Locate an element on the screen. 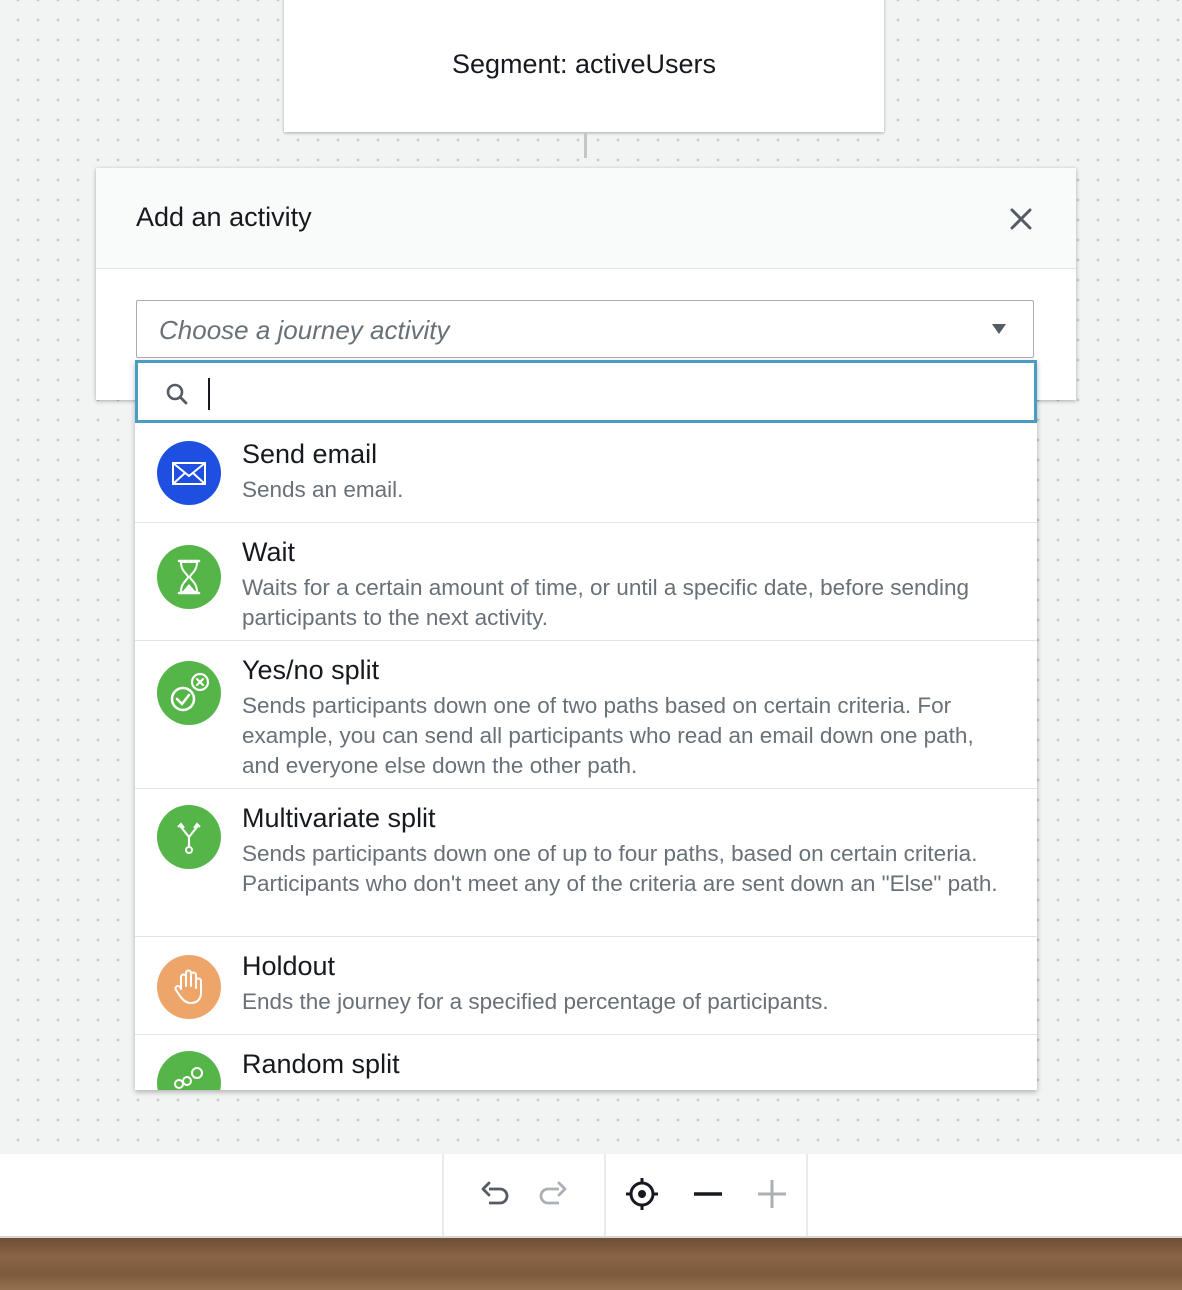  fork-icon is located at coordinates (189, 837).